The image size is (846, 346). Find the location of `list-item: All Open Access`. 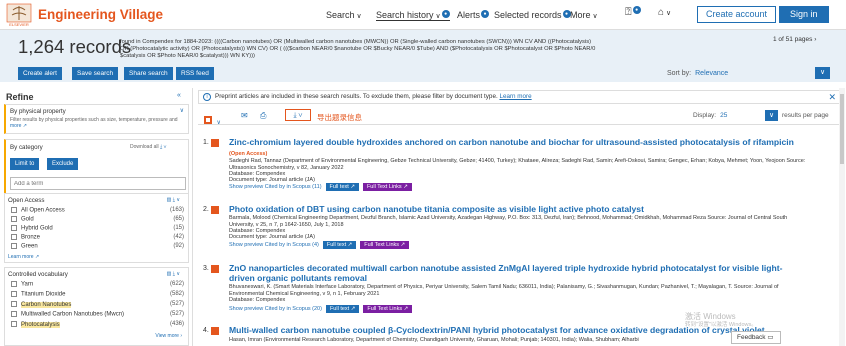

list-item: All Open Access is located at coordinates (38, 210).